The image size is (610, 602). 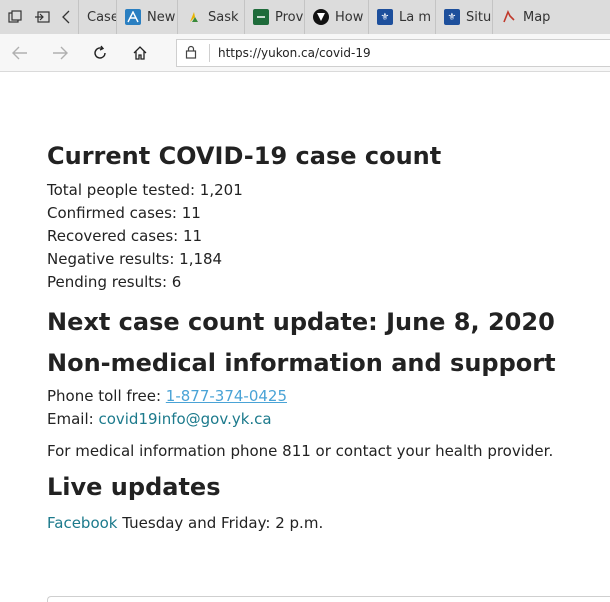 What do you see at coordinates (184, 419) in the screenshot?
I see `email-link: covid19info@gov.yk.ca` at bounding box center [184, 419].